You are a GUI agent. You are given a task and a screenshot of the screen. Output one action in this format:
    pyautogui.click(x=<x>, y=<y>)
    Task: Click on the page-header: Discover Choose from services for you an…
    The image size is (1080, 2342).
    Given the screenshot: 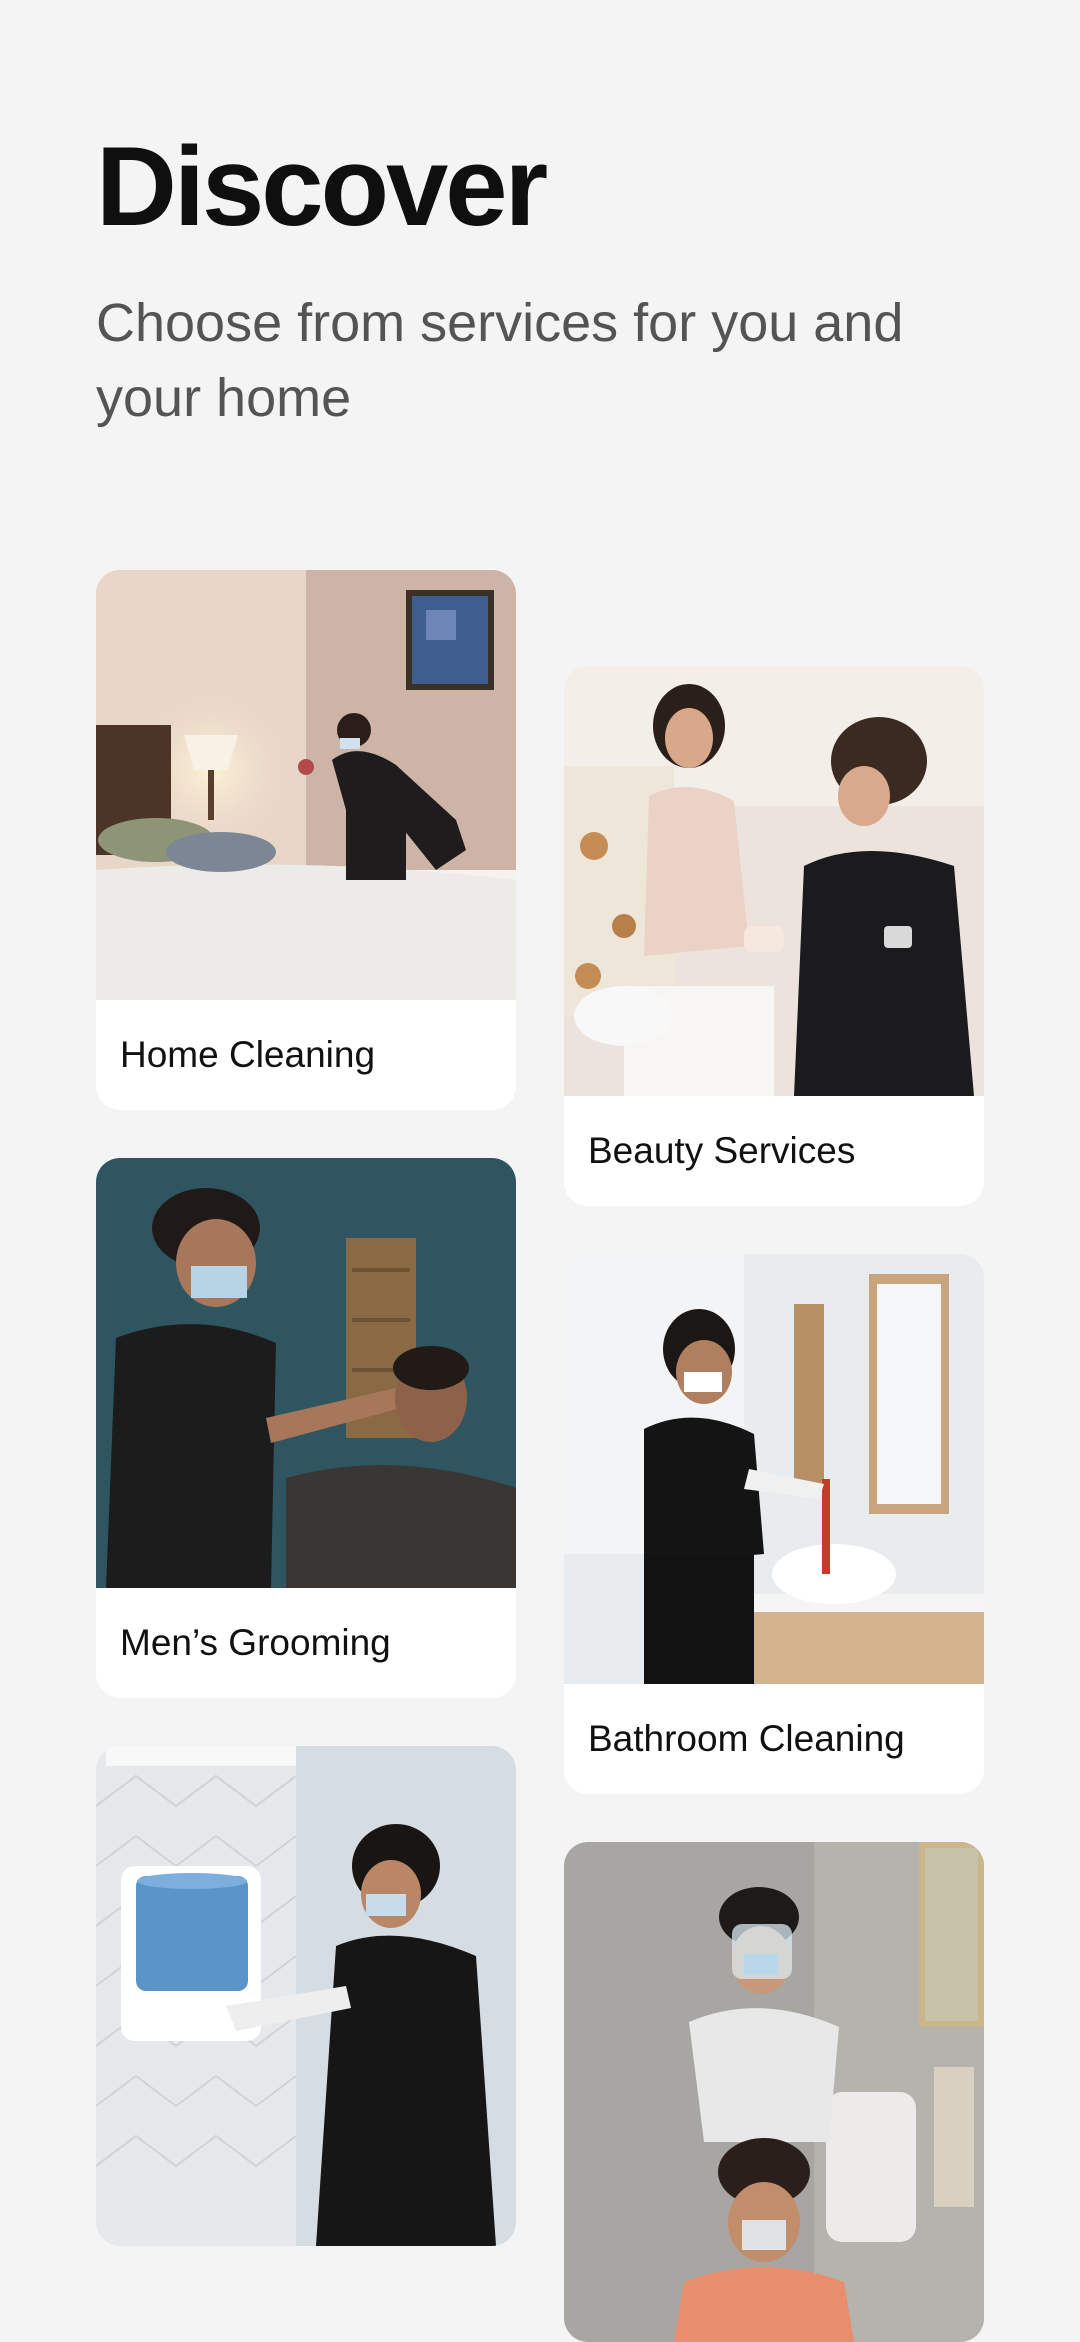 What is the action you would take?
    pyautogui.click(x=546, y=279)
    